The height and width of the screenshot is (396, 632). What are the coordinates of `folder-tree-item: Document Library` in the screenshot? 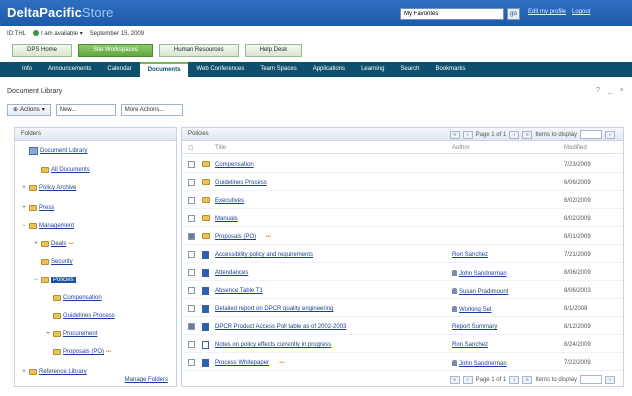 It's located at (54, 151).